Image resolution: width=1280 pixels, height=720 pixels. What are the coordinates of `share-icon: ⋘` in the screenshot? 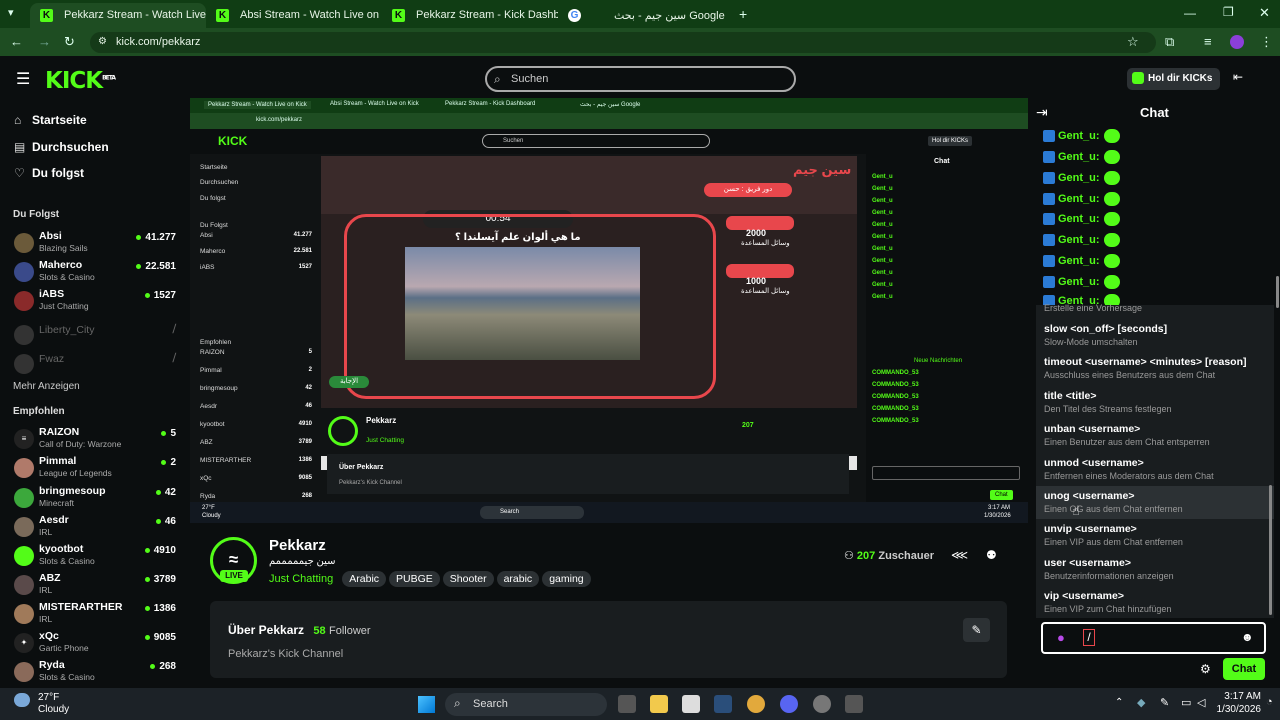 It's located at (959, 555).